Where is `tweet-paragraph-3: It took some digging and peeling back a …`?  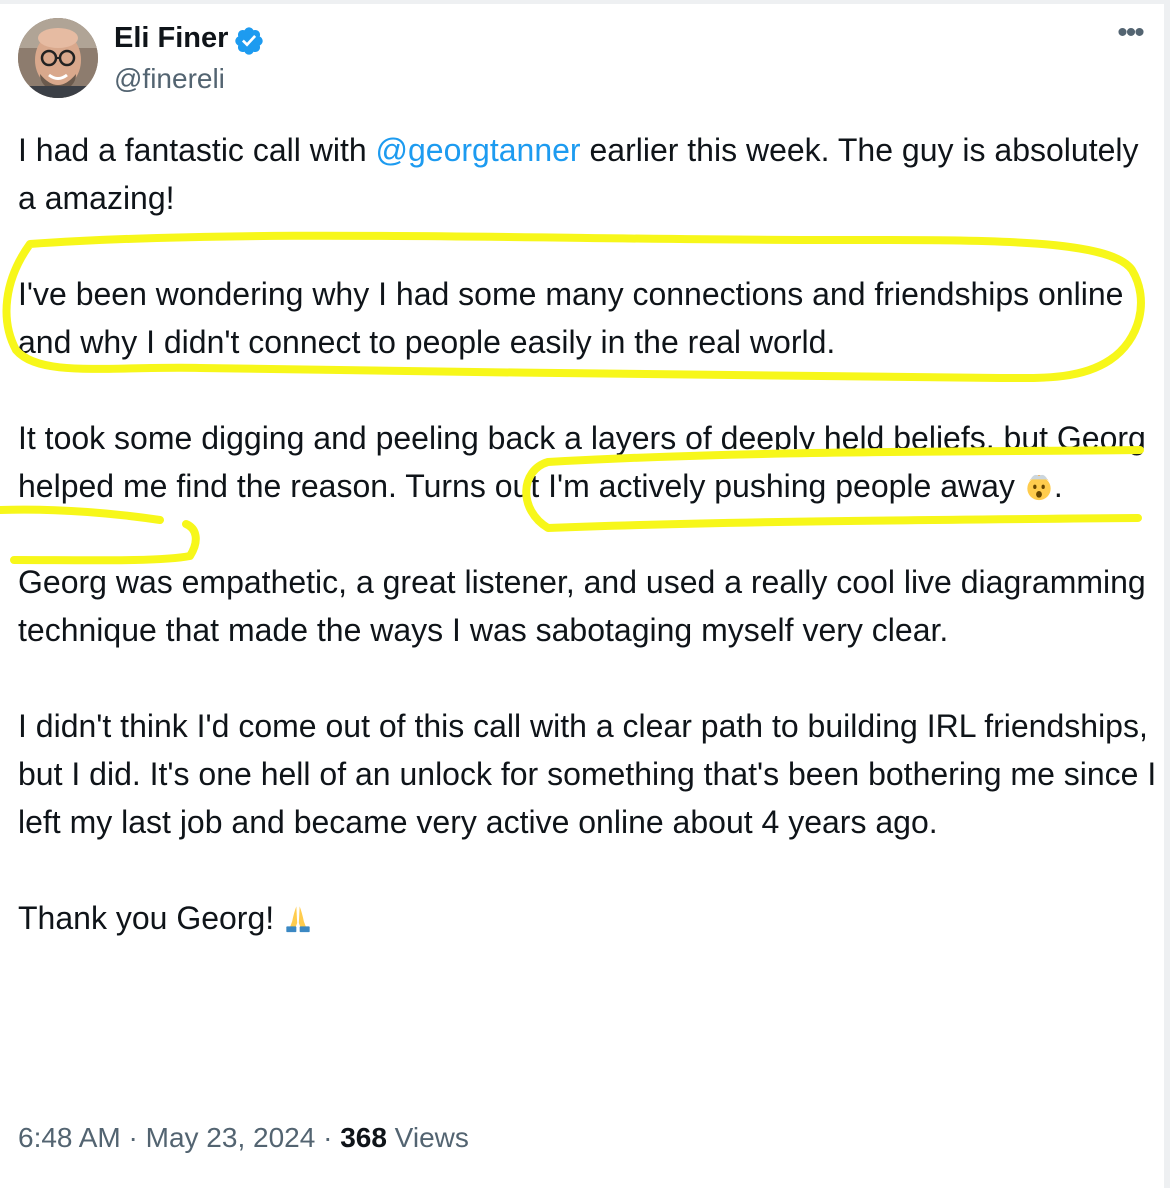
tweet-paragraph-3: It took some digging and peeling back a … is located at coordinates (588, 462).